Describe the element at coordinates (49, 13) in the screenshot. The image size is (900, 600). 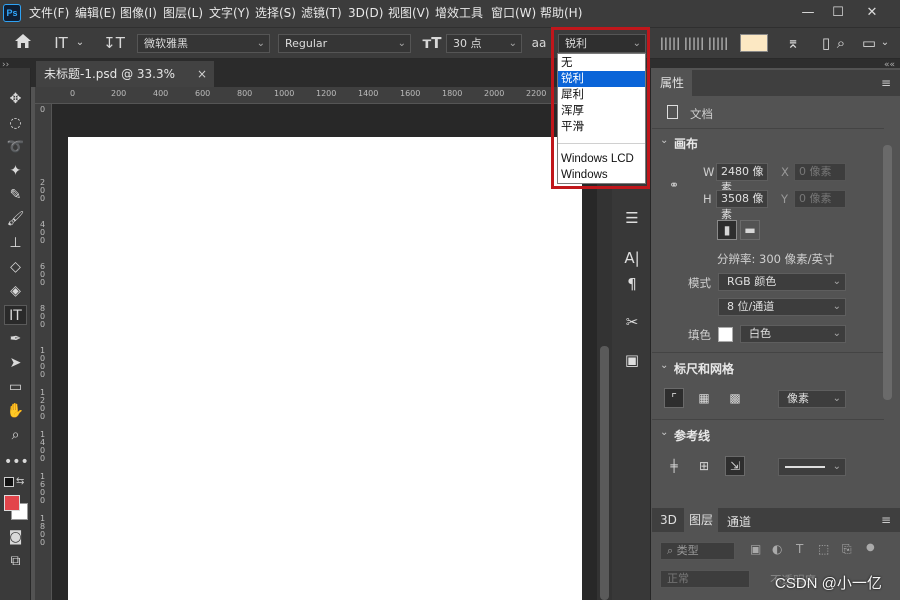
I see `menu-file: 文件(F)` at that location.